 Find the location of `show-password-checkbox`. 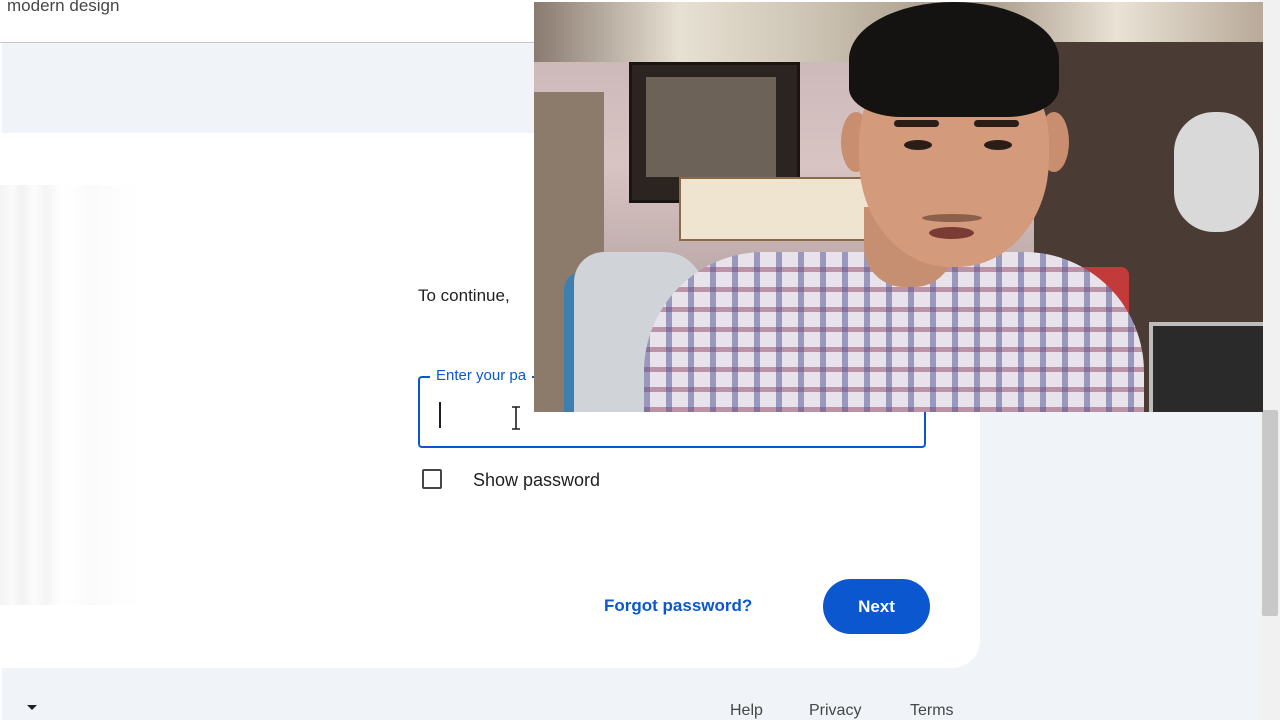

show-password-checkbox is located at coordinates (432, 479).